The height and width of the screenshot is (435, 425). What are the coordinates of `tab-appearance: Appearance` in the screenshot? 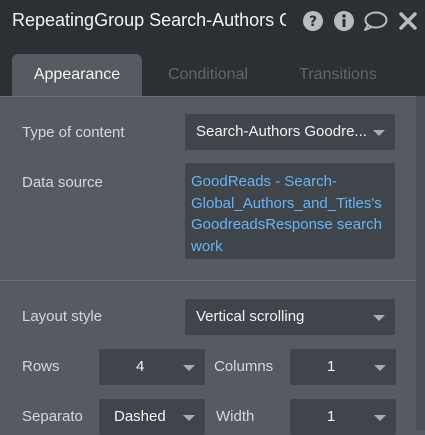 It's located at (77, 75).